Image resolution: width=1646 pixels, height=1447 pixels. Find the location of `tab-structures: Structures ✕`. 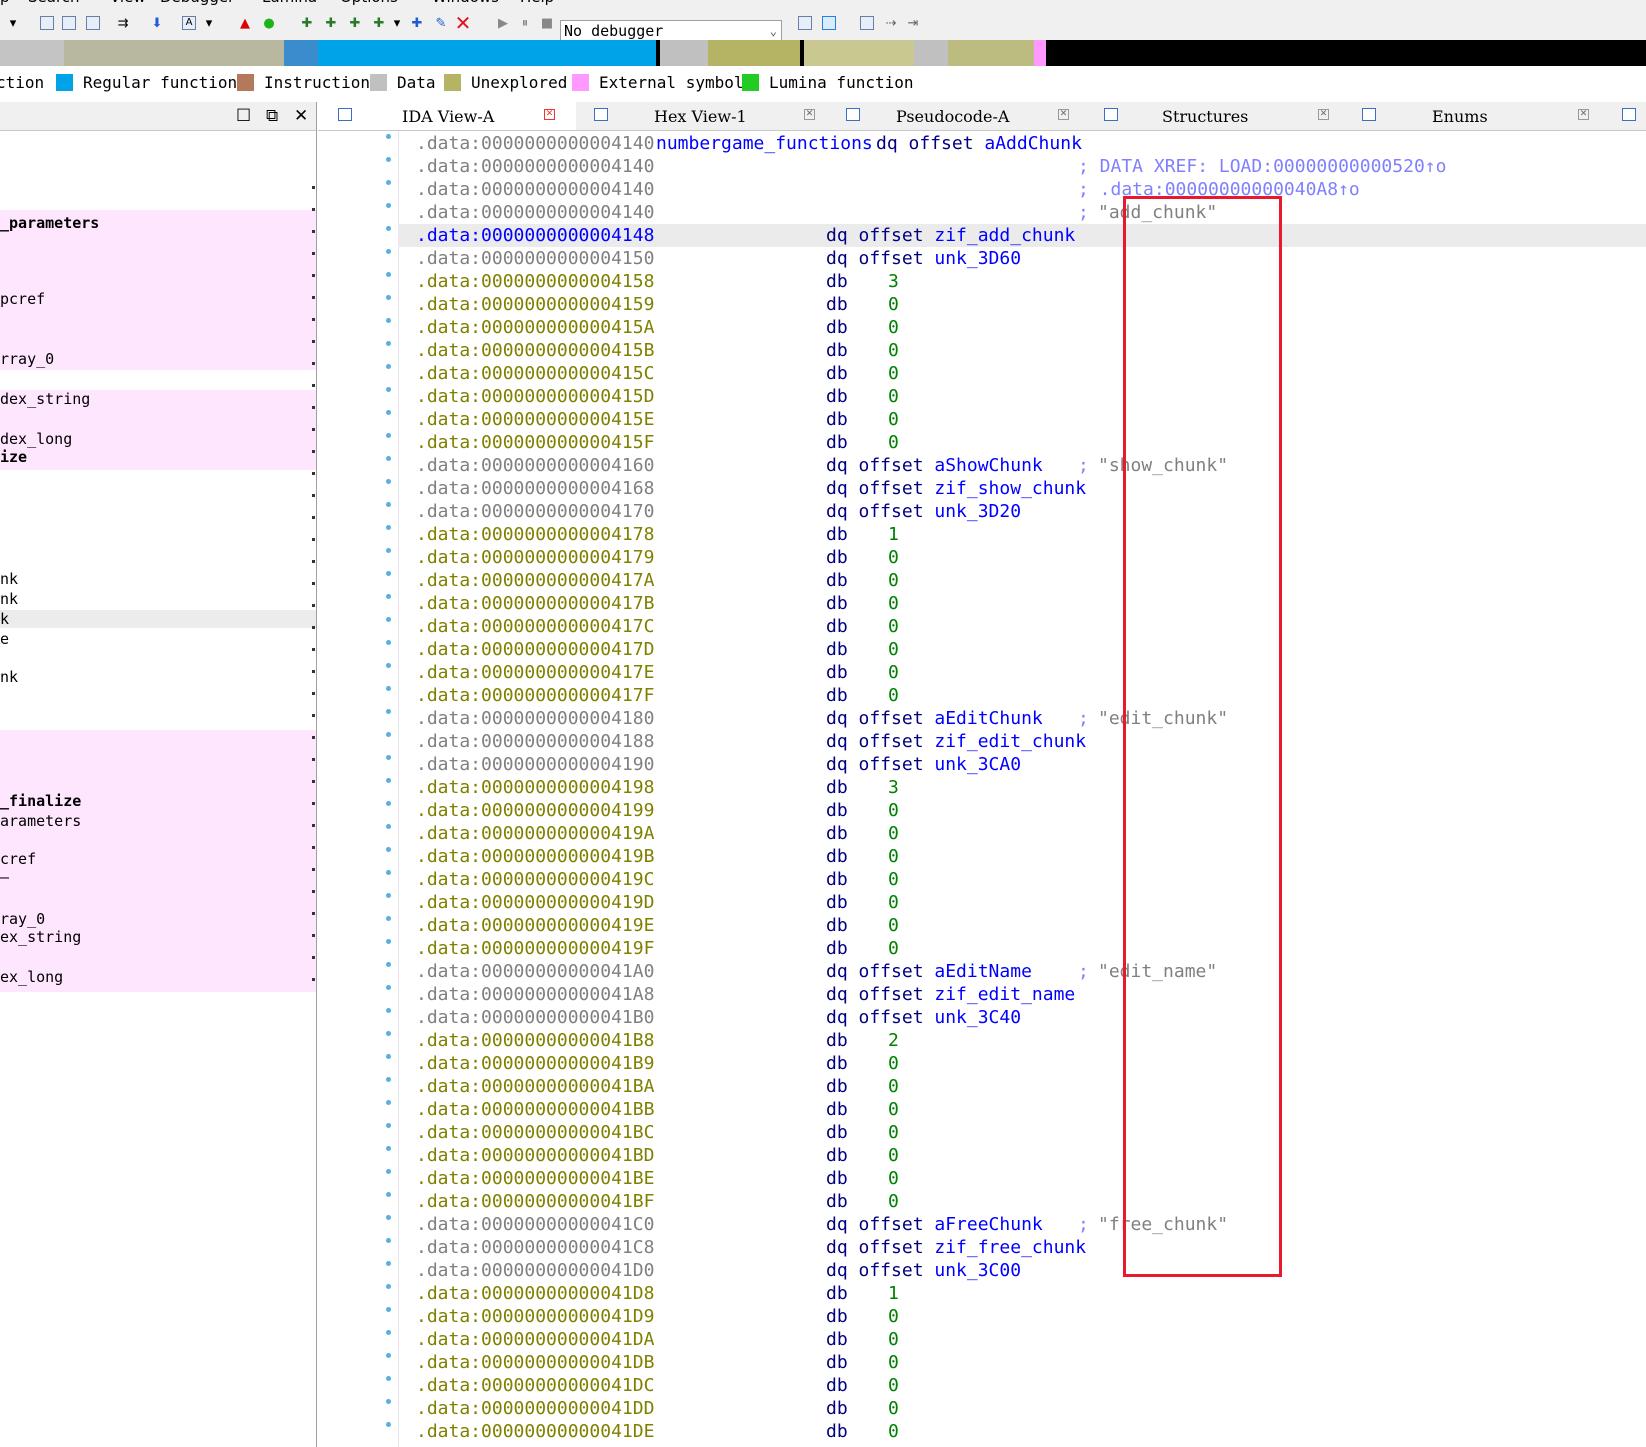

tab-structures: Structures ✕ is located at coordinates (1221, 116).